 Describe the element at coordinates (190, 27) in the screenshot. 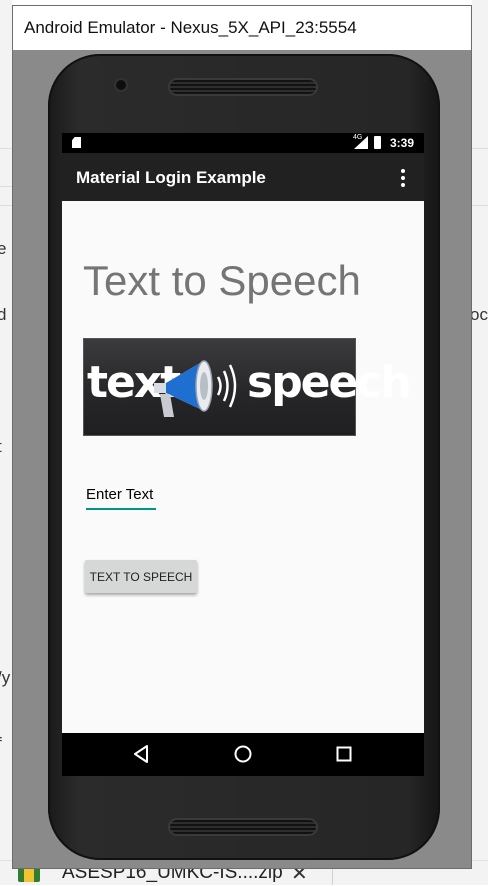

I see `window-title: Android Emulator - Nexus_5X_API_23:5554` at that location.